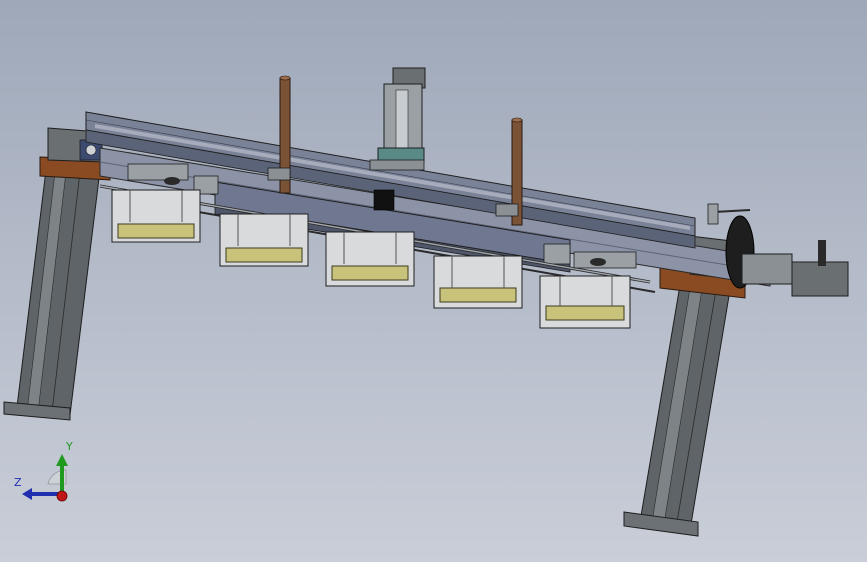 The image size is (867, 562). Describe the element at coordinates (45, 478) in the screenshot. I see `triad-graphic` at that location.